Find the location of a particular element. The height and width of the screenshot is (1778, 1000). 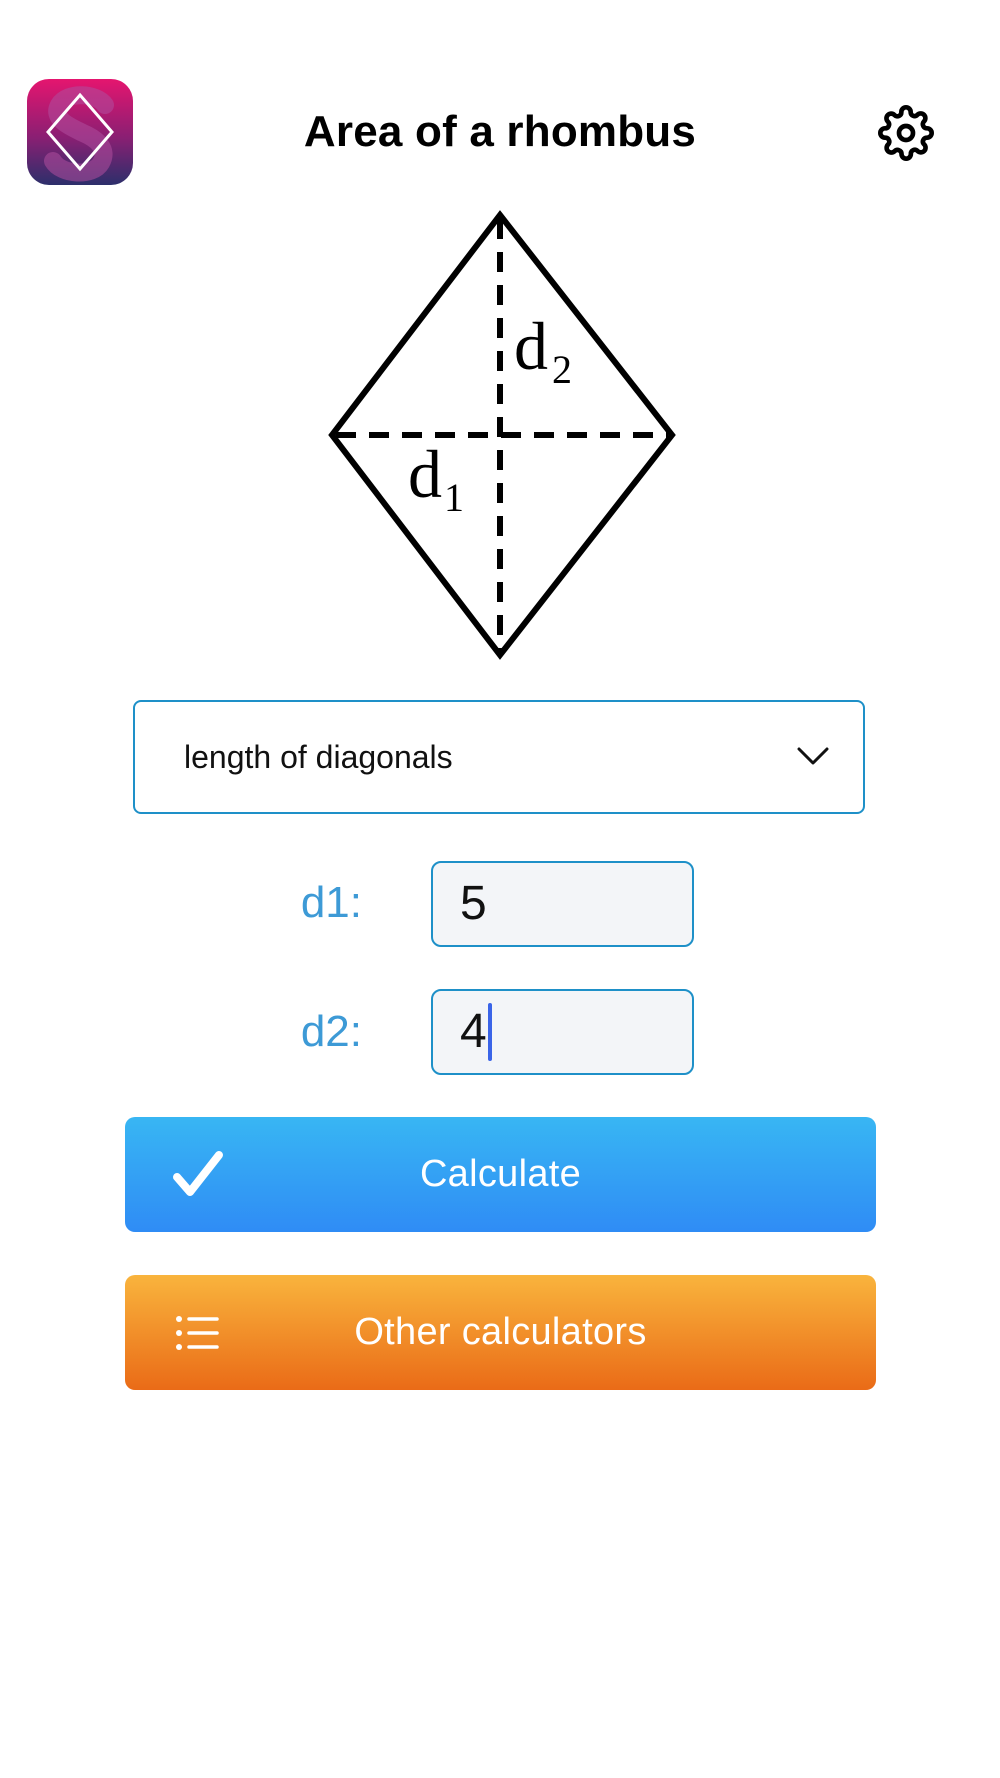

d2-value: 4 is located at coordinates (473, 1031).